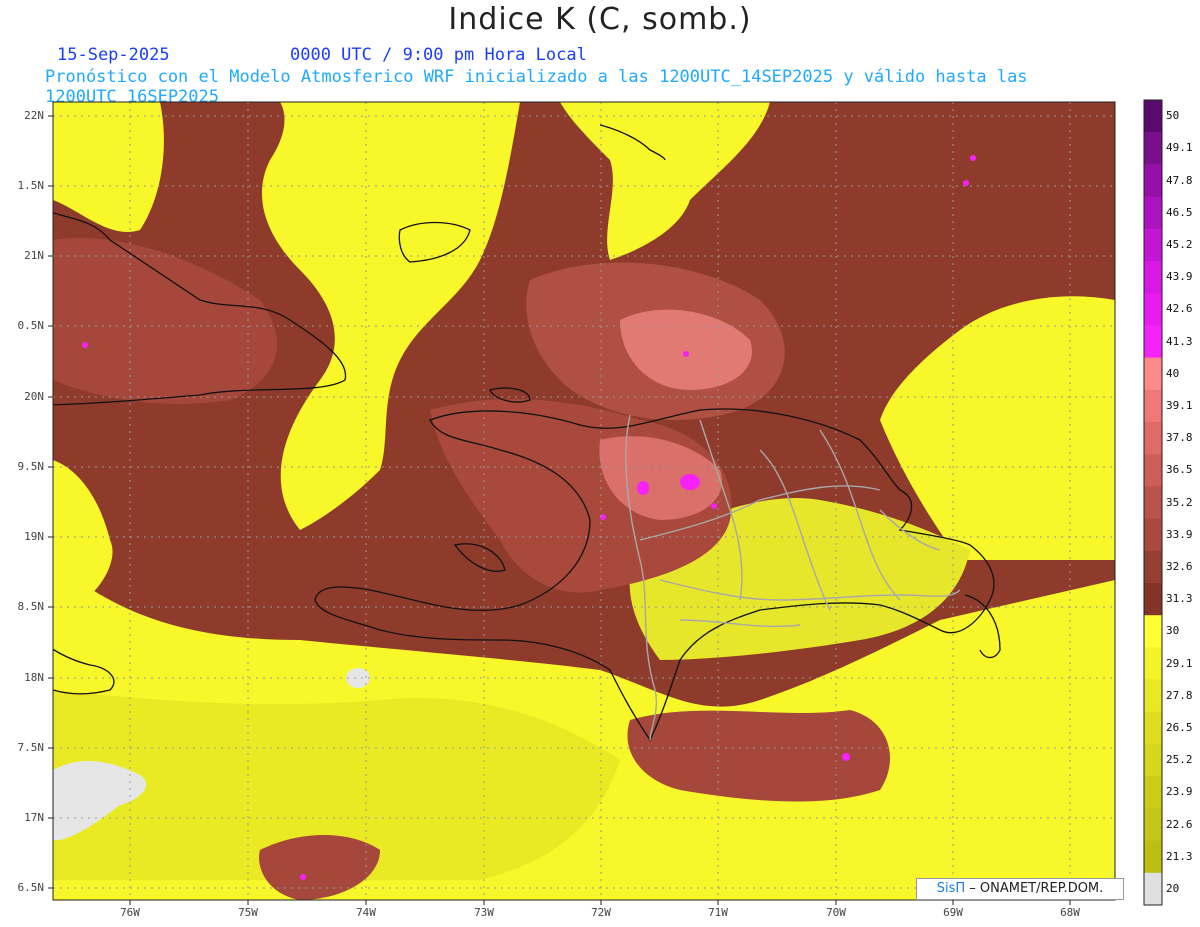 This screenshot has height=927, width=1200. What do you see at coordinates (1070, 912) in the screenshot?
I see `lon-label: 68W` at bounding box center [1070, 912].